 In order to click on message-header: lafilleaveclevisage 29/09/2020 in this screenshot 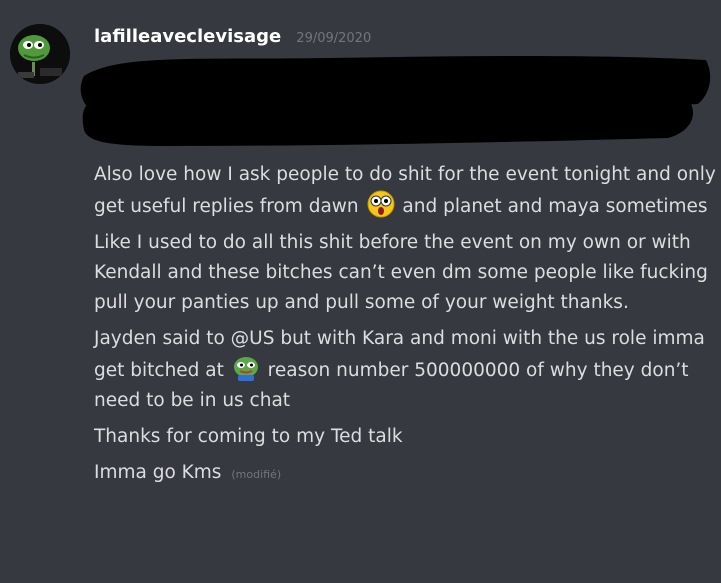, I will do `click(232, 36)`.